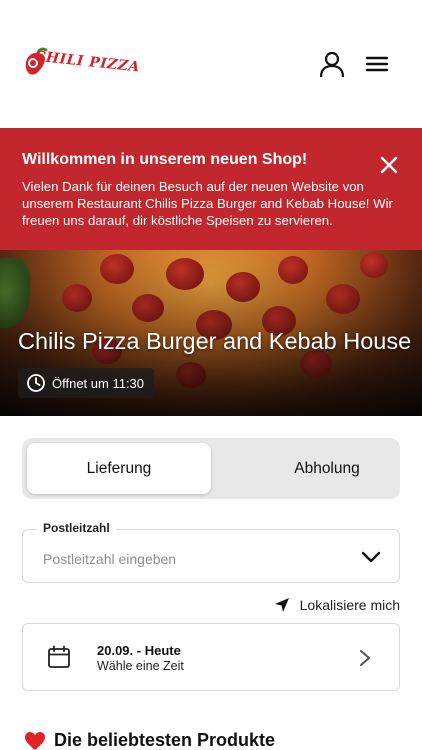 The image size is (422, 750). What do you see at coordinates (165, 159) in the screenshot?
I see `banner-title: Willkommen in unserem neuen Shop!` at bounding box center [165, 159].